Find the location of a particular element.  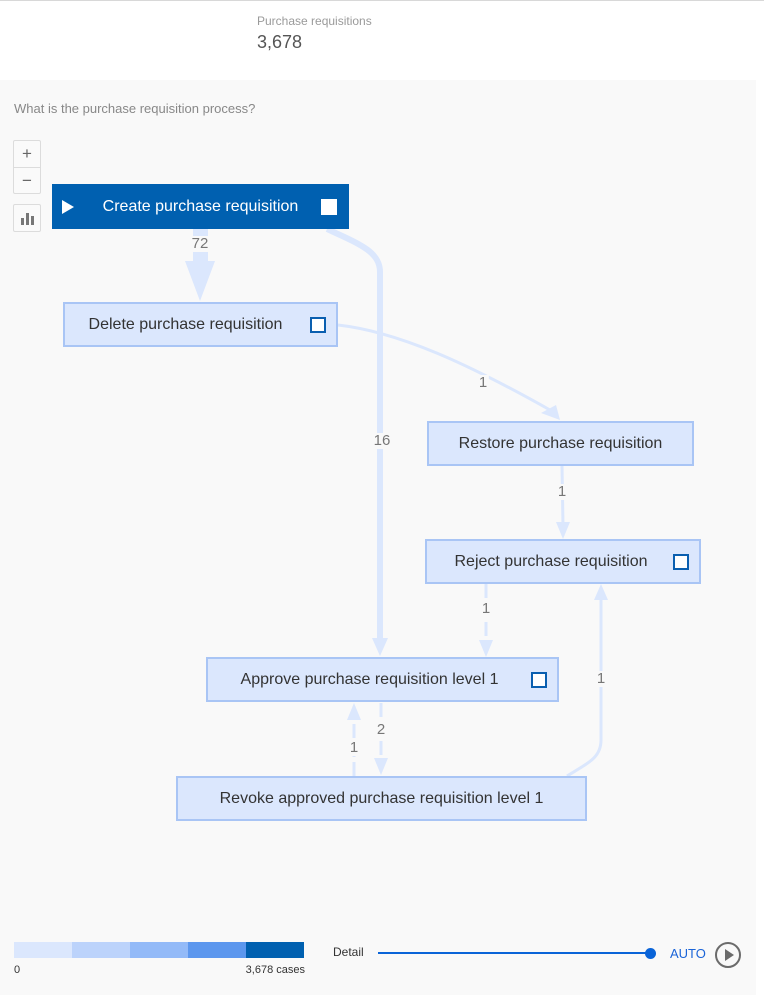

detail-slider is located at coordinates (514, 953).